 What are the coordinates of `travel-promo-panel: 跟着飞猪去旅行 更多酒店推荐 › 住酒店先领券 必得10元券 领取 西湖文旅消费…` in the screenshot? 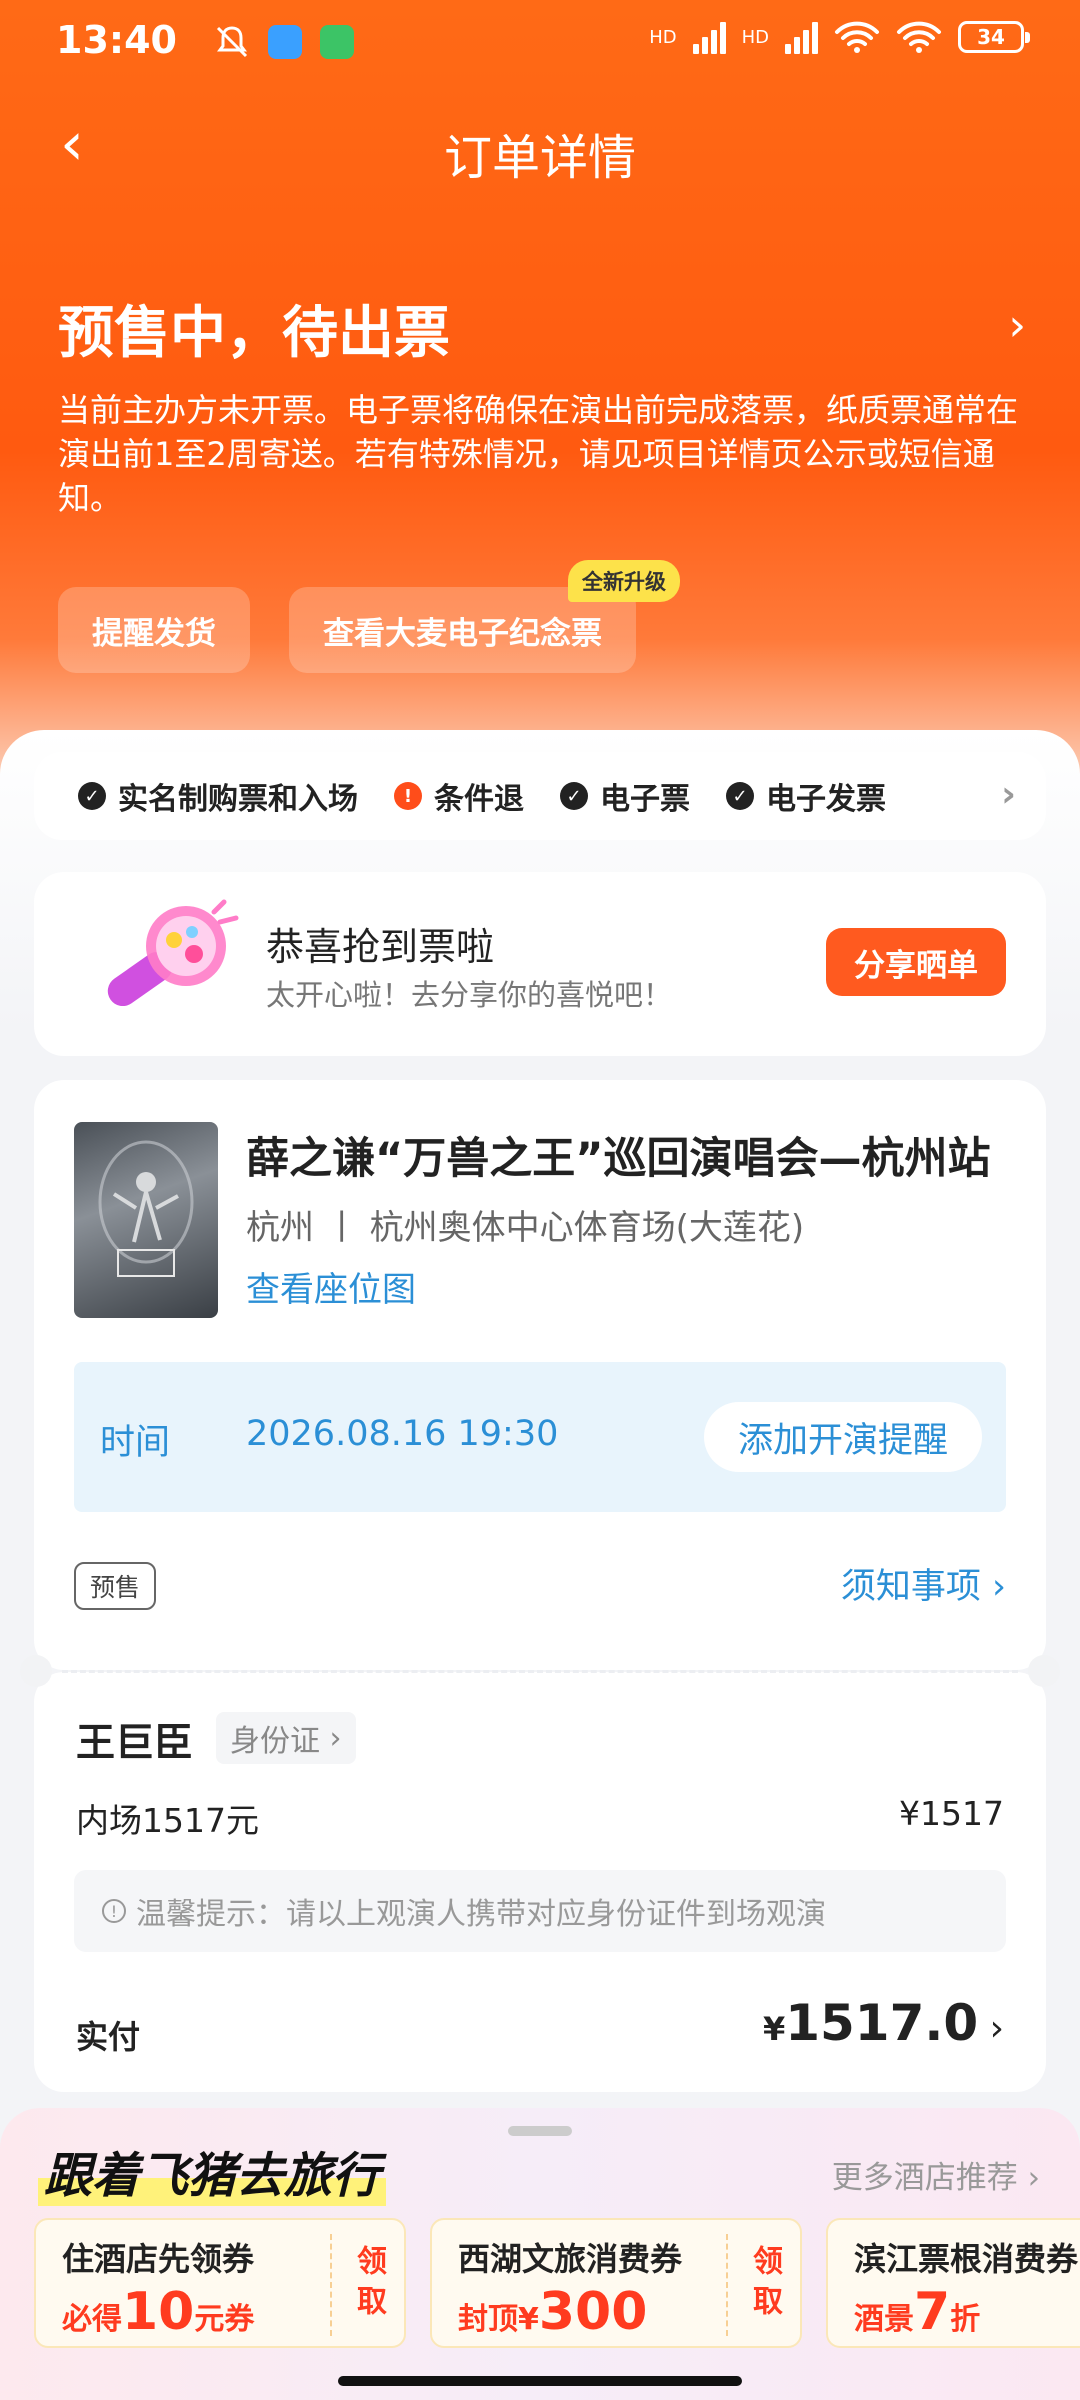 It's located at (540, 2254).